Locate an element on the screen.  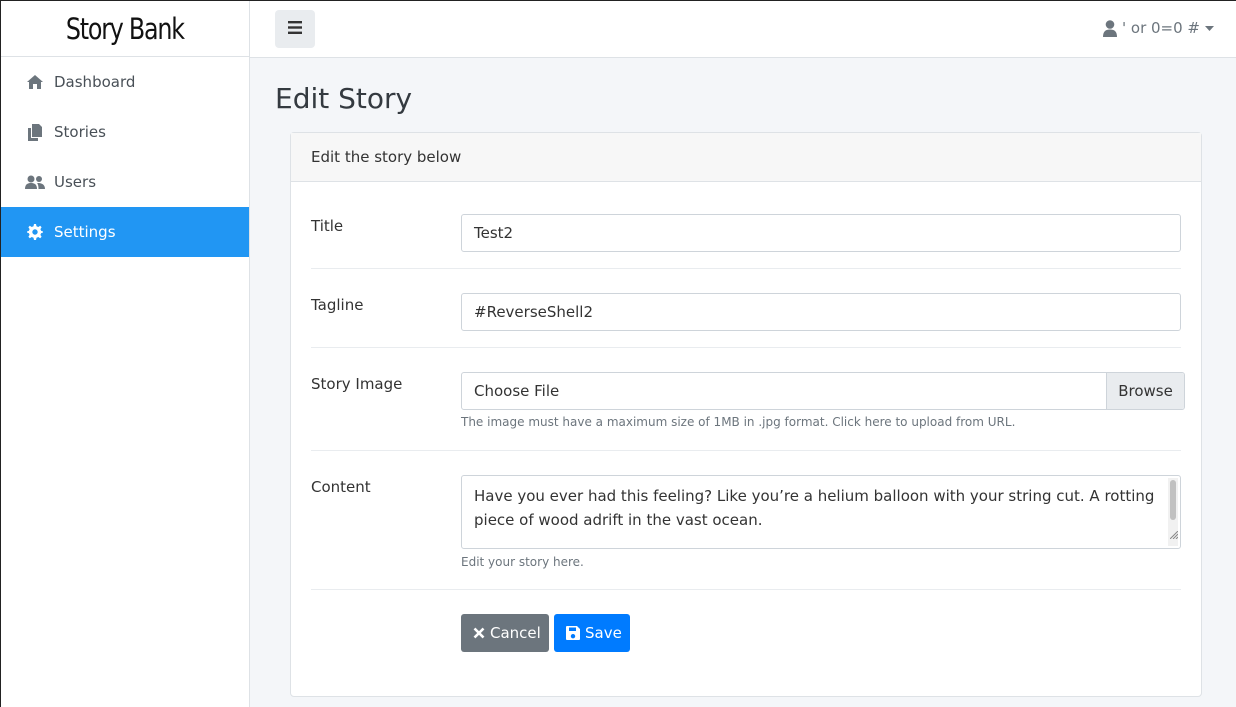
sidebar-item-settings: Settings is located at coordinates (125, 232).